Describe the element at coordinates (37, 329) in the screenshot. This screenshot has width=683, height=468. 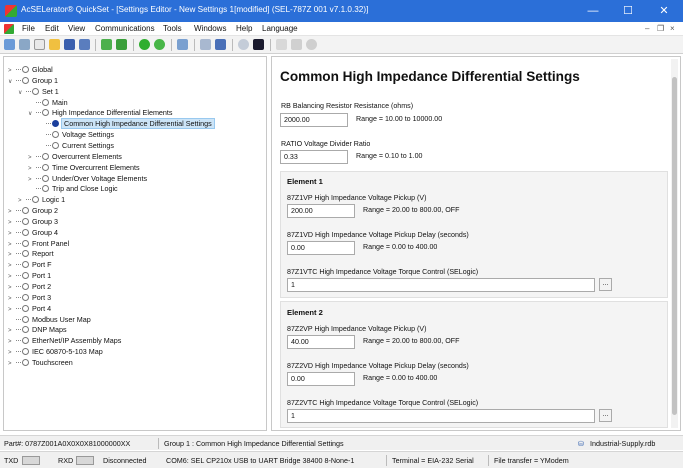
I see `tree-node: > DNP Maps` at that location.